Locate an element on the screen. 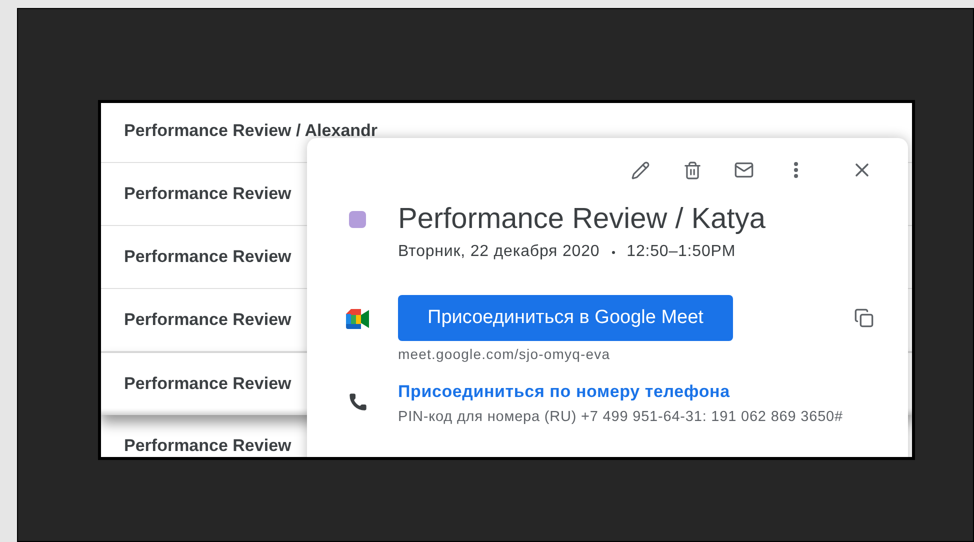 The height and width of the screenshot is (542, 974). phone-icon is located at coordinates (358, 402).